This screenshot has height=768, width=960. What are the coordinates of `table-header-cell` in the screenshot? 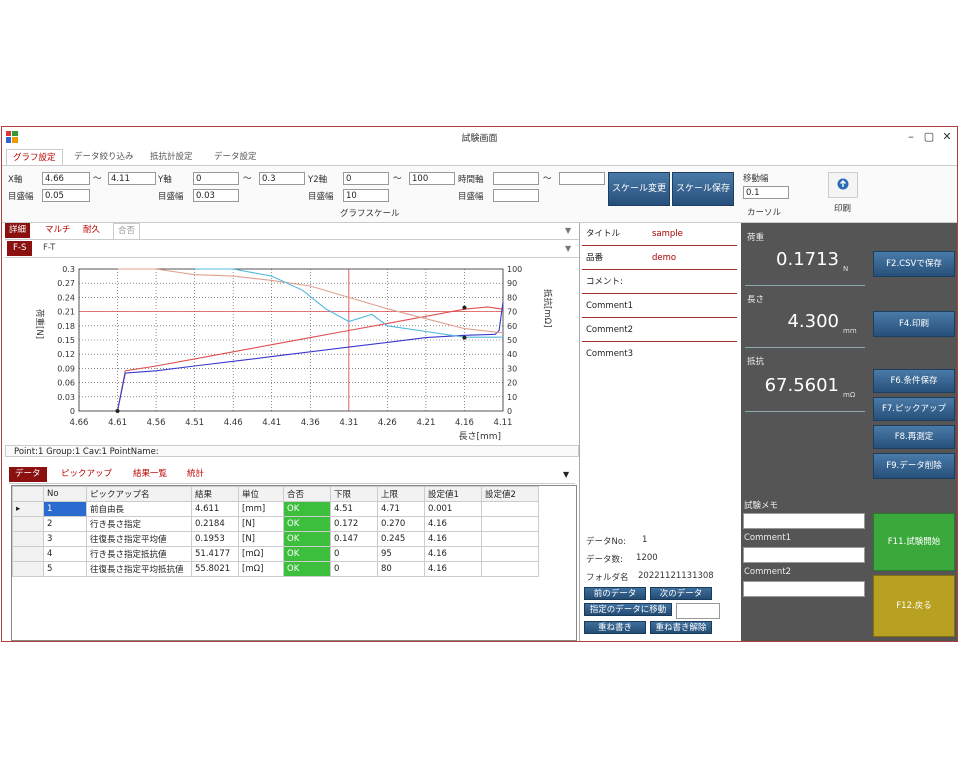 It's located at (28, 494).